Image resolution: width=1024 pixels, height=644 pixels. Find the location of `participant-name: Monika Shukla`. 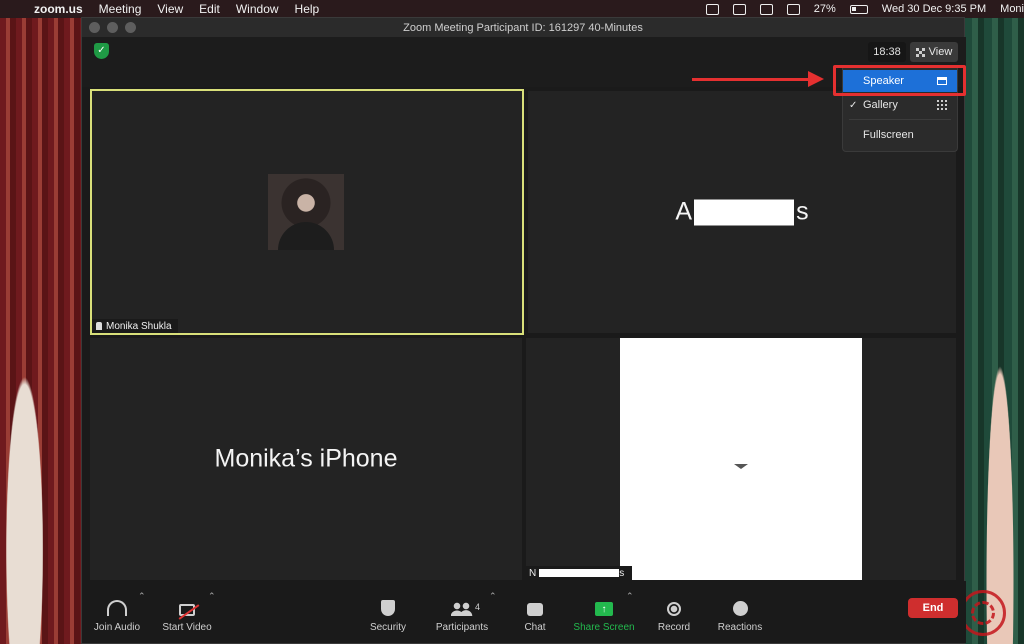

participant-name: Monika Shukla is located at coordinates (139, 326).